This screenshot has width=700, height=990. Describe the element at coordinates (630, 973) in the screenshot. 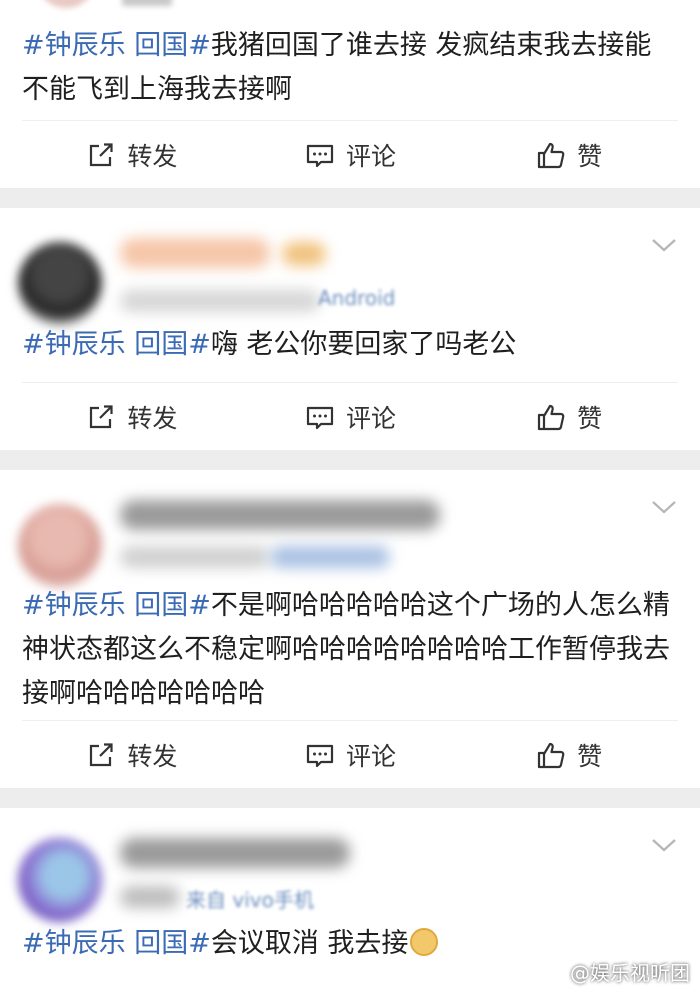

I see `watermark-text: @娱乐视听团` at that location.